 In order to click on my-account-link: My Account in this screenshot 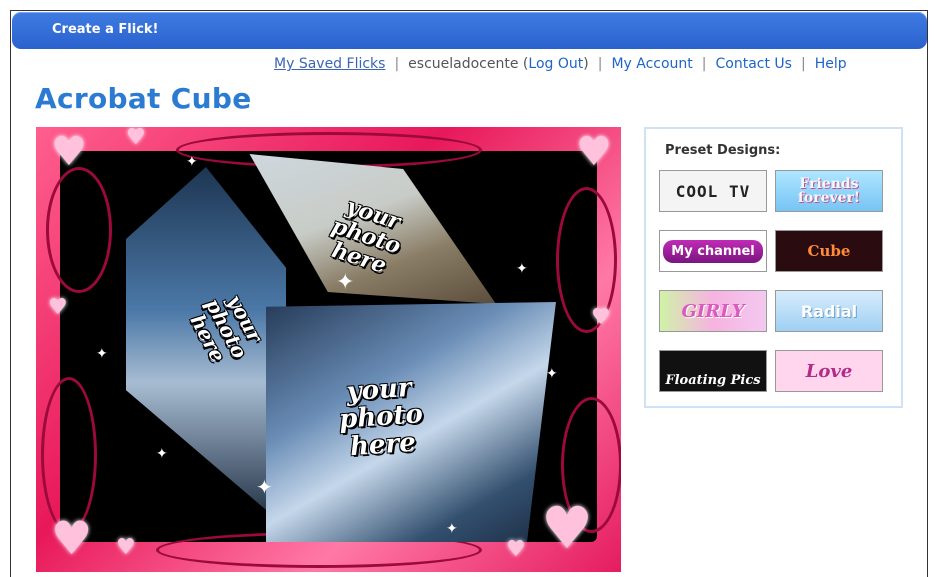, I will do `click(651, 64)`.